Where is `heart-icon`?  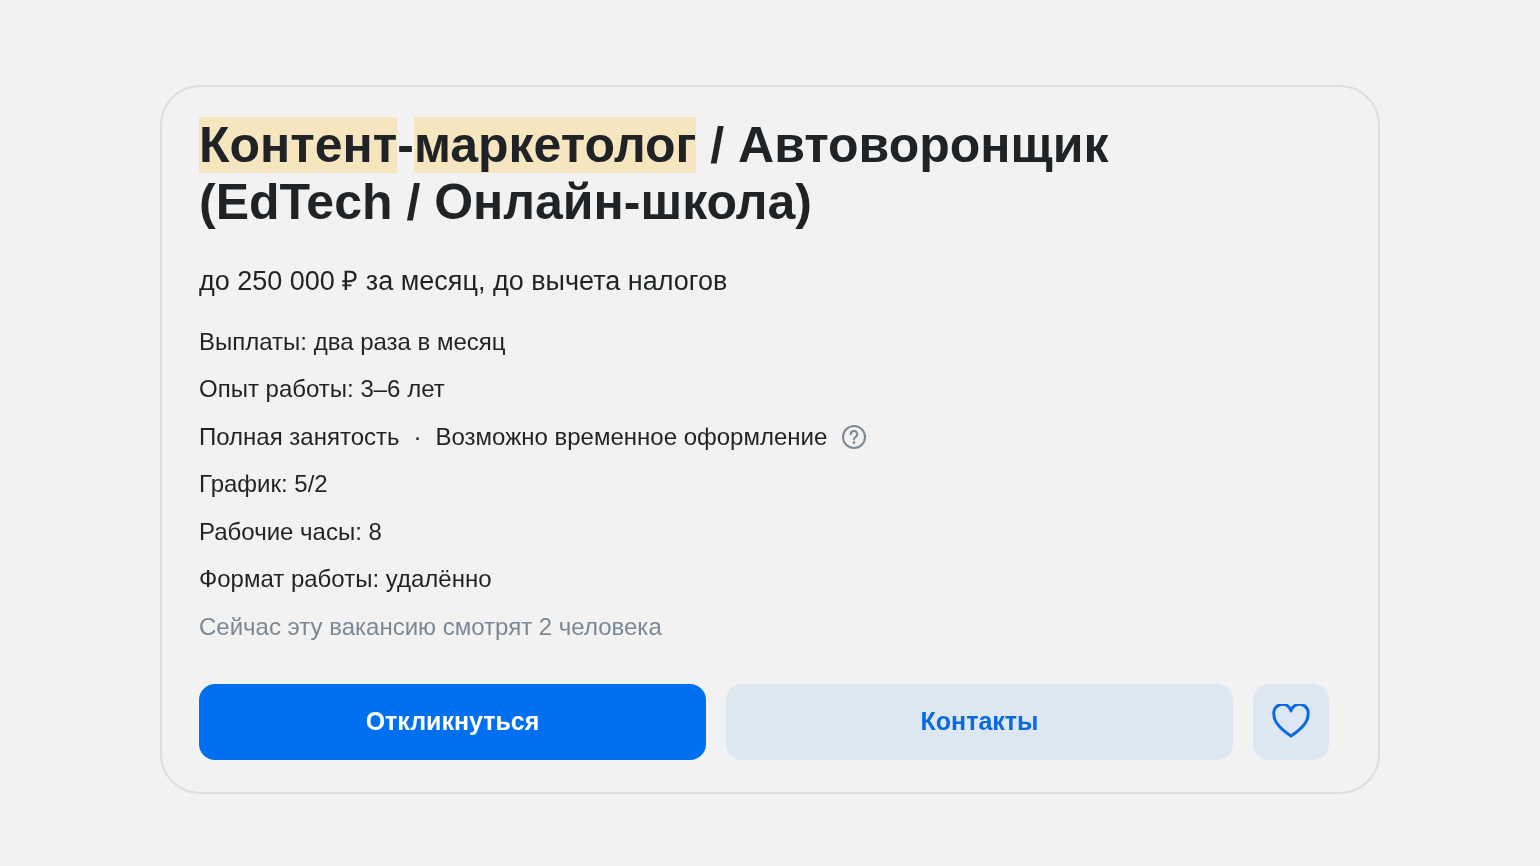 heart-icon is located at coordinates (1291, 721).